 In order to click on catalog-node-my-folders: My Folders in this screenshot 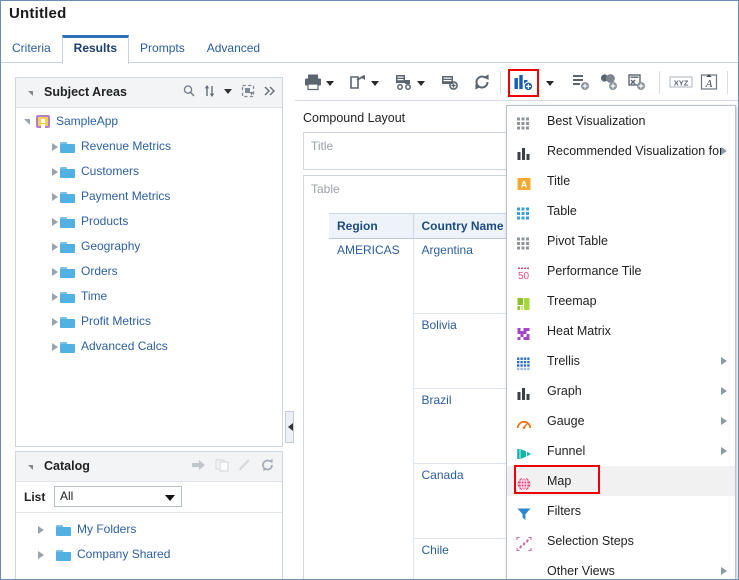, I will do `click(149, 529)`.